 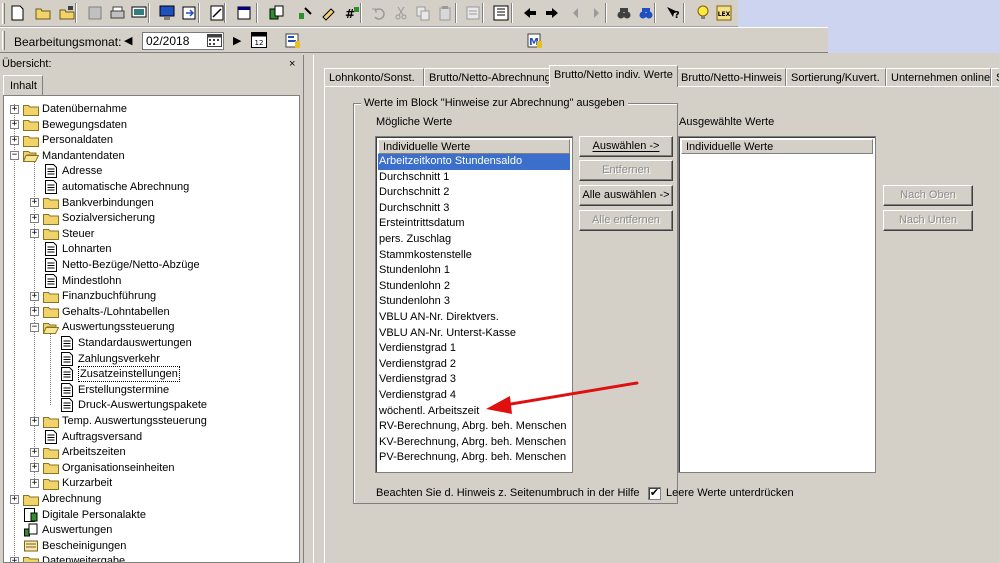 I want to click on tree-item: Adresse, so click(x=66, y=171).